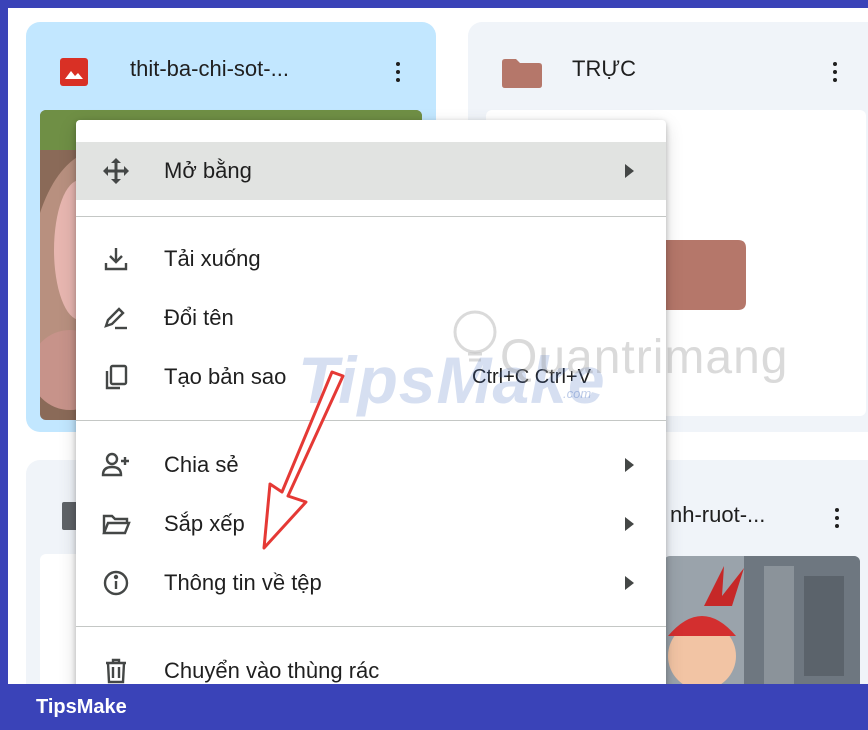 Image resolution: width=868 pixels, height=730 pixels. Describe the element at coordinates (303, 460) in the screenshot. I see `annotation-arrow` at that location.